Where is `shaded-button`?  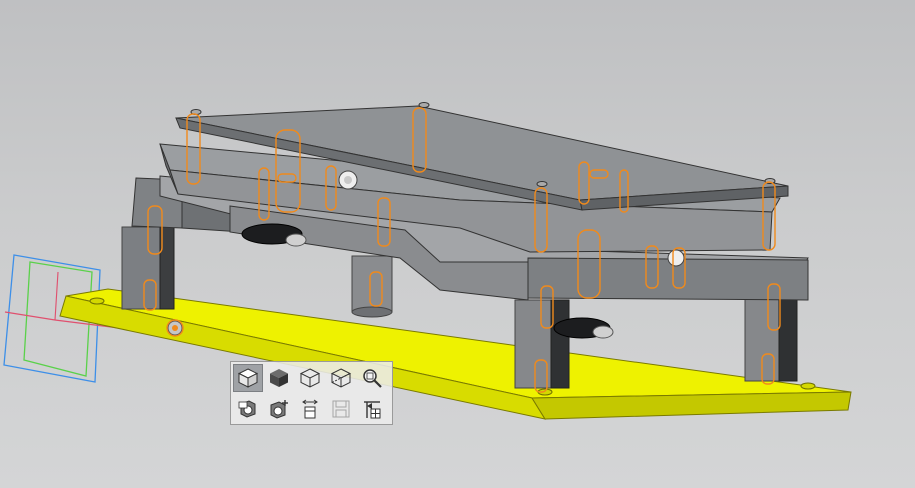 shaded-button is located at coordinates (279, 378).